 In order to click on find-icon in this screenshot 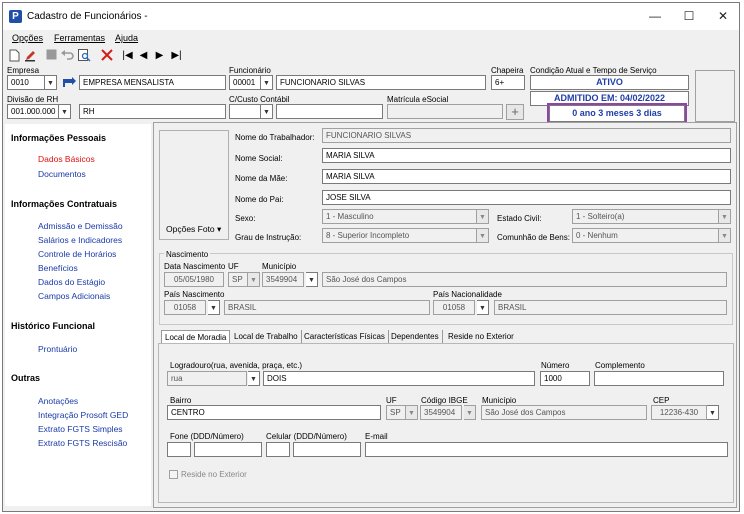, I will do `click(84, 55)`.